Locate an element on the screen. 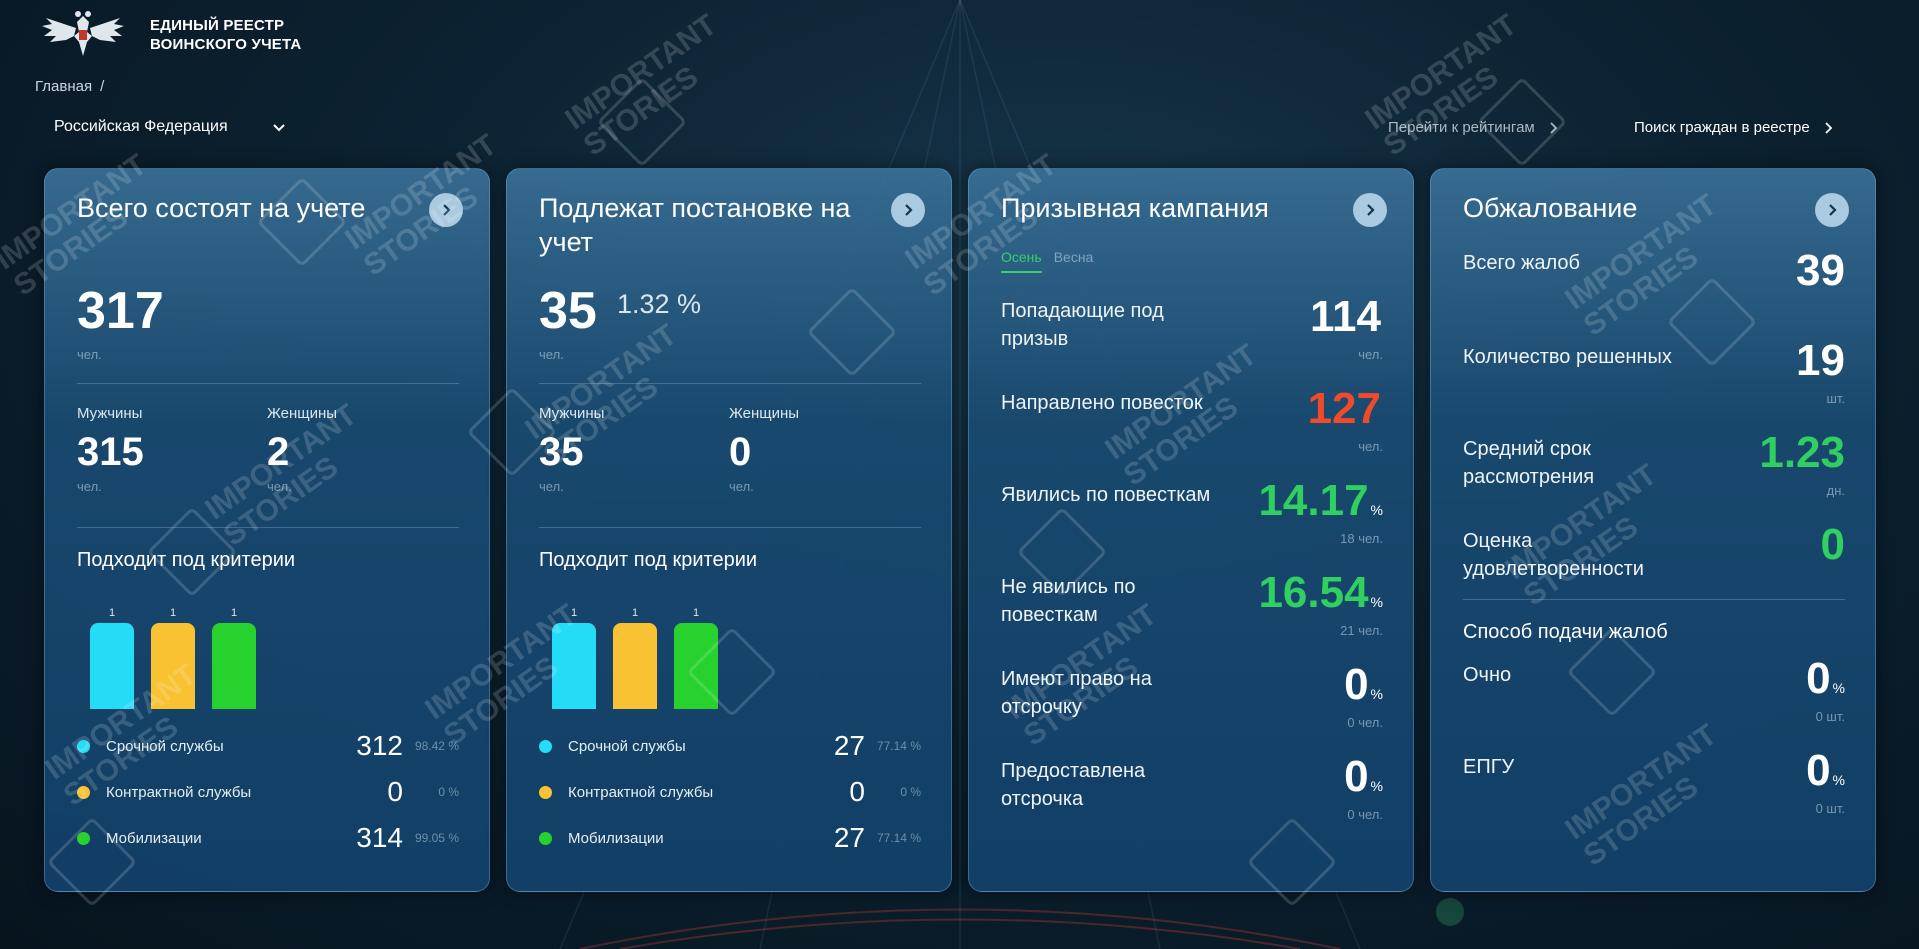  row-value: 114 is located at coordinates (1346, 321).